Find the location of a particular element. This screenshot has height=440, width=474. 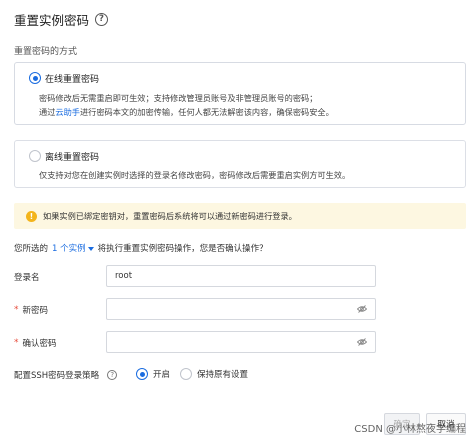

login-name-input: root is located at coordinates (241, 276).